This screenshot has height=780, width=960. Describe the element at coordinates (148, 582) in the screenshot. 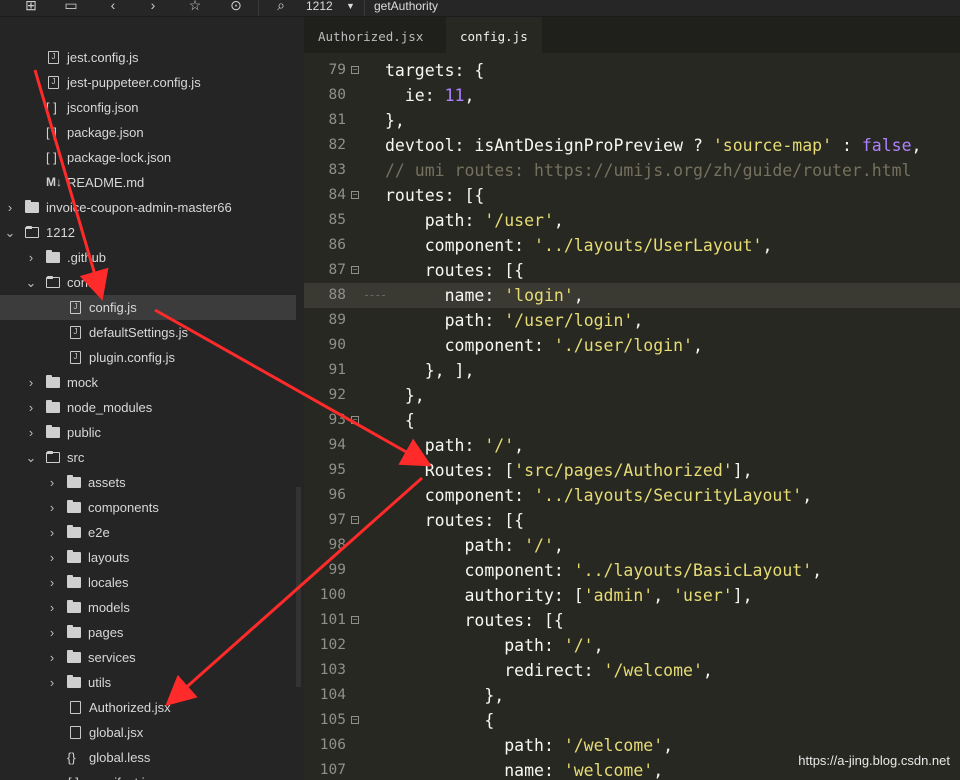

I see `tree-item-locales-folder: › locales` at that location.